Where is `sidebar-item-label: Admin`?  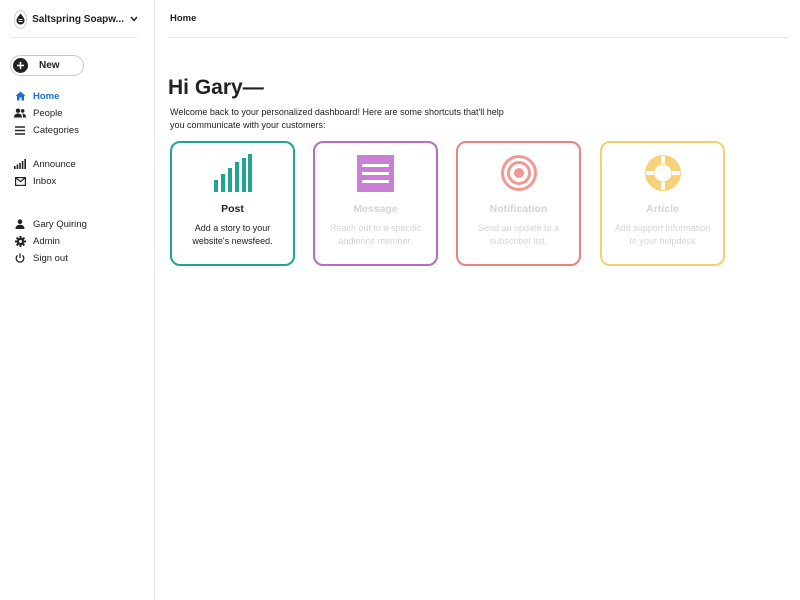 sidebar-item-label: Admin is located at coordinates (46, 241).